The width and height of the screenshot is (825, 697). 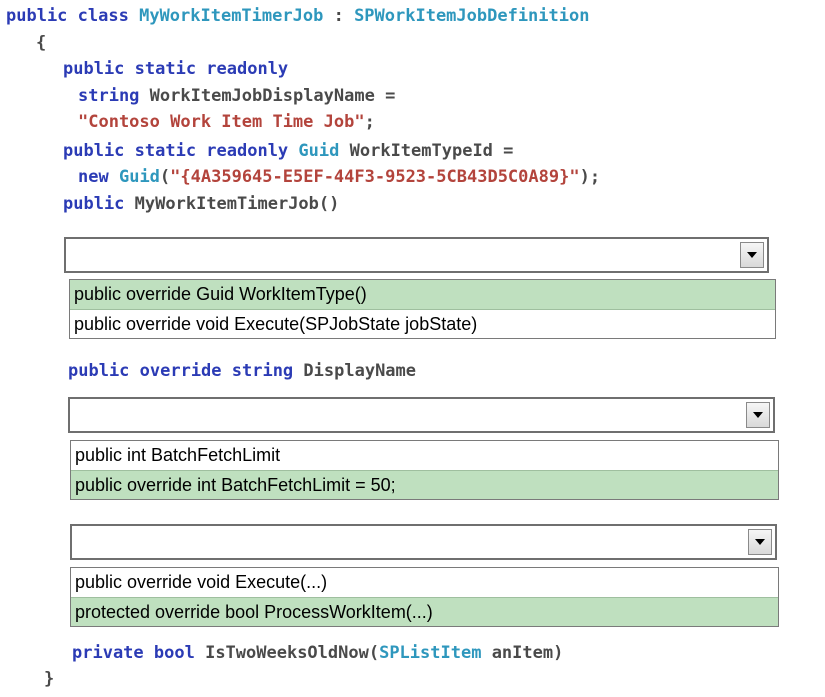 I want to click on class-keyword: public class, so click(x=67, y=16).